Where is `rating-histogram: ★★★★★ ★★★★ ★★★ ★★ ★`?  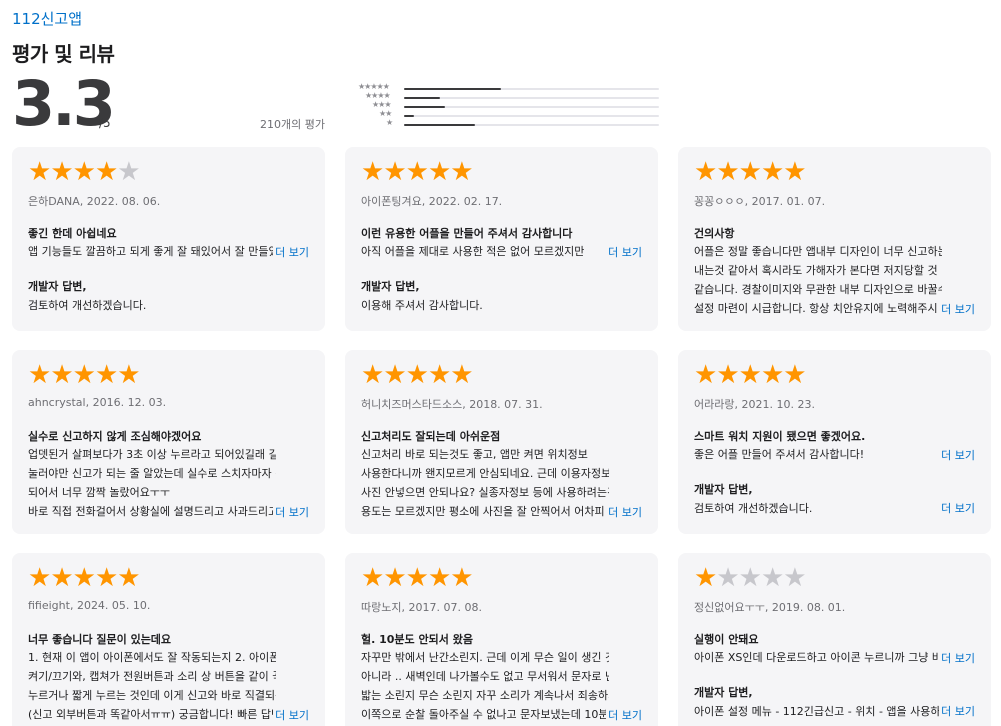 rating-histogram: ★★★★★ ★★★★ ★★★ ★★ ★ is located at coordinates (502, 105).